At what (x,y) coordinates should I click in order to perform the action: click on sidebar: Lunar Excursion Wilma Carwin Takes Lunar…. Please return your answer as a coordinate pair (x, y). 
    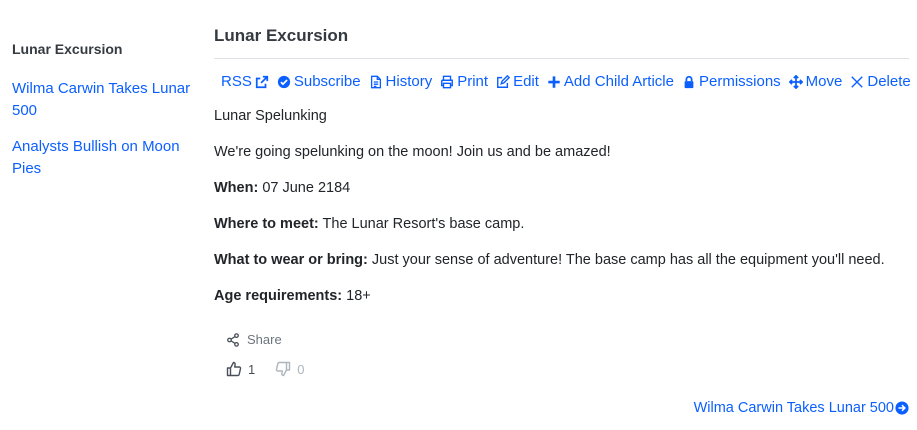
    Looking at the image, I should click on (104, 116).